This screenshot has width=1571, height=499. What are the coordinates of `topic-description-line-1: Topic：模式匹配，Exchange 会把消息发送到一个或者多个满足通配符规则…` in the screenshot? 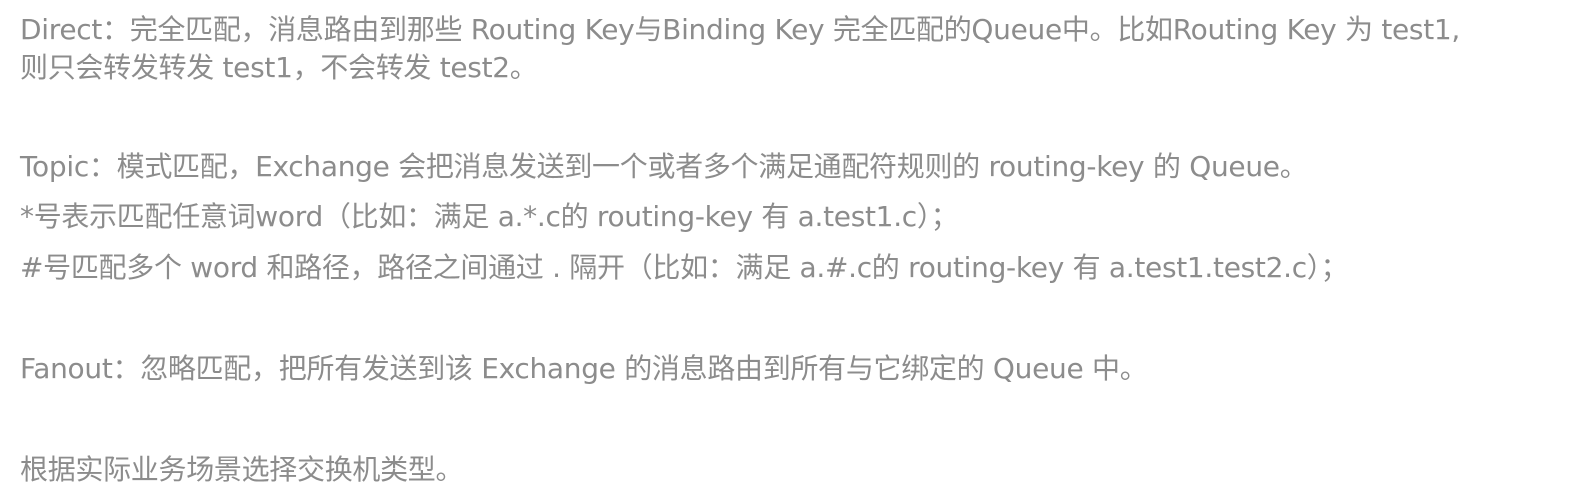 It's located at (664, 166).